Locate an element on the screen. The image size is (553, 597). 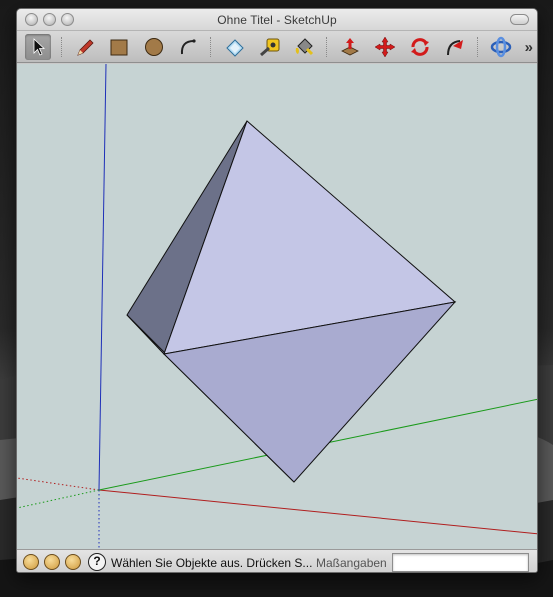
circle-icon is located at coordinates (154, 47).